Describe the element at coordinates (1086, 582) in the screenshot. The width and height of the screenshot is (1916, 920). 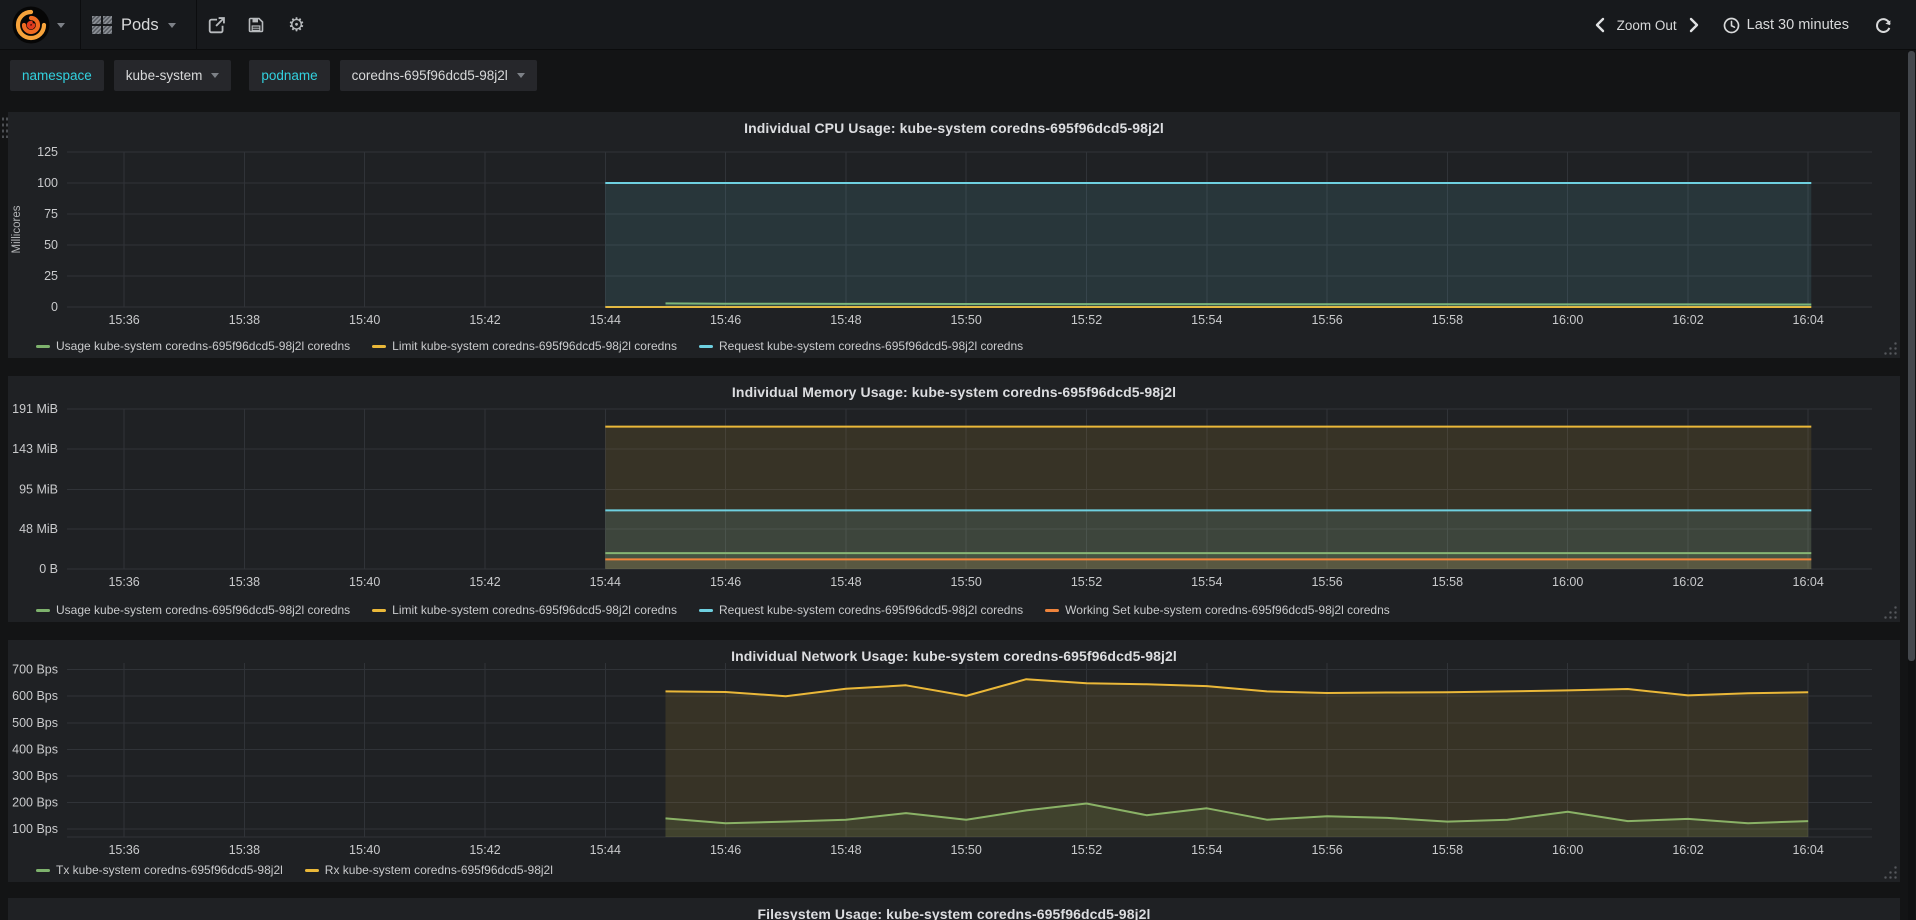
I see `x-tick-label: 15:52` at that location.